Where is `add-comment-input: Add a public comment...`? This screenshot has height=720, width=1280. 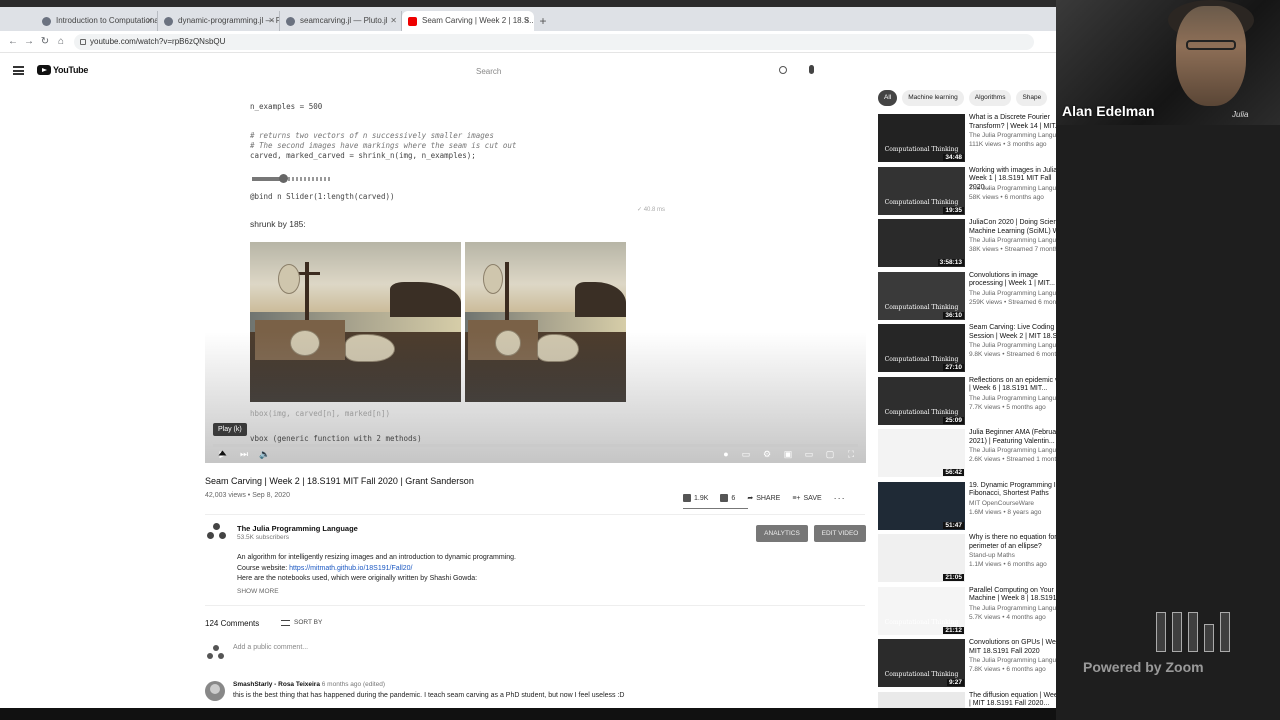 add-comment-input: Add a public comment... is located at coordinates (270, 647).